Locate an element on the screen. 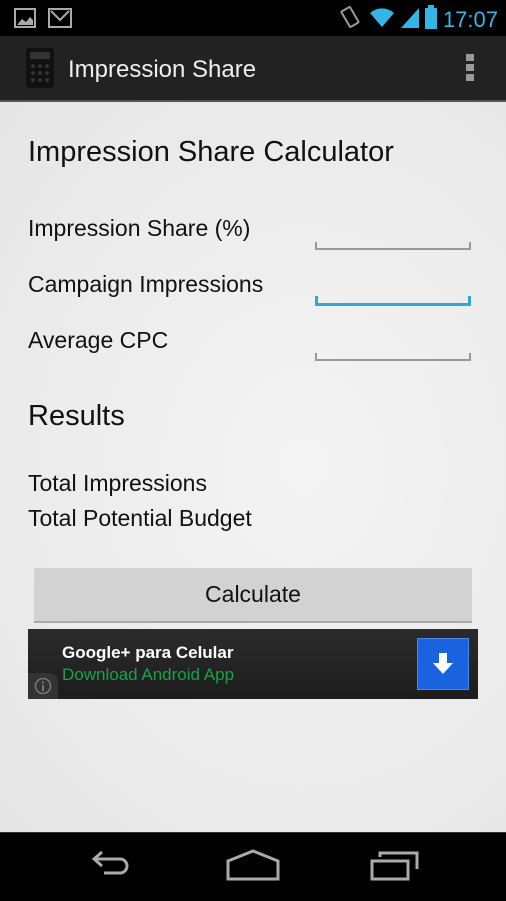 The width and height of the screenshot is (506, 901). campaign-impressions-label: Campaign Impressions is located at coordinates (146, 284).